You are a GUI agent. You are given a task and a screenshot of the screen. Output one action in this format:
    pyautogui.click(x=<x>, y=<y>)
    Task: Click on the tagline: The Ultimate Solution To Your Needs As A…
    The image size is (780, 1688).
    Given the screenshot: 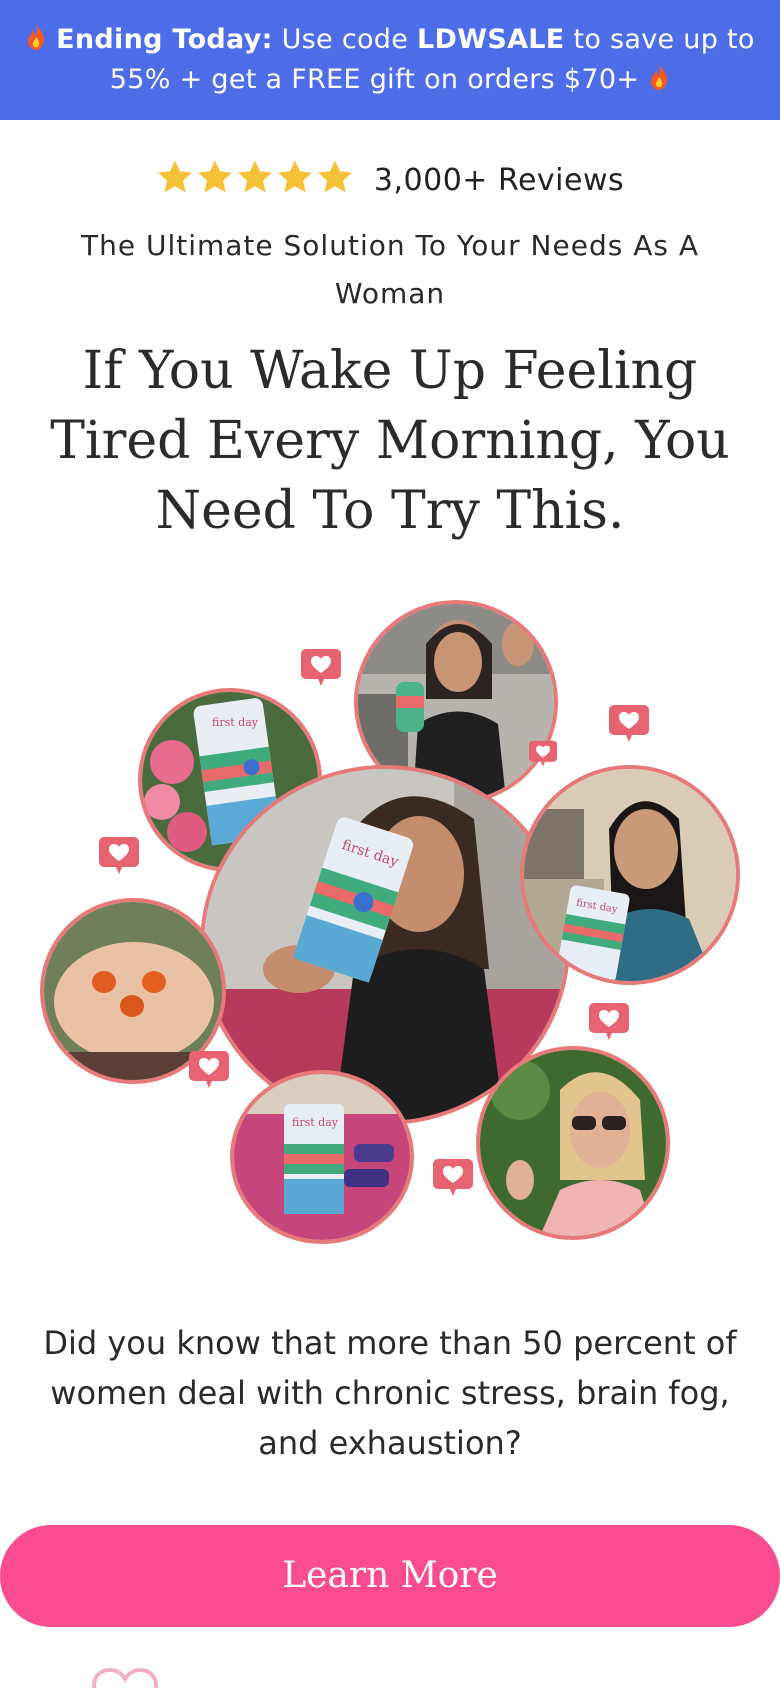 What is the action you would take?
    pyautogui.click(x=390, y=269)
    